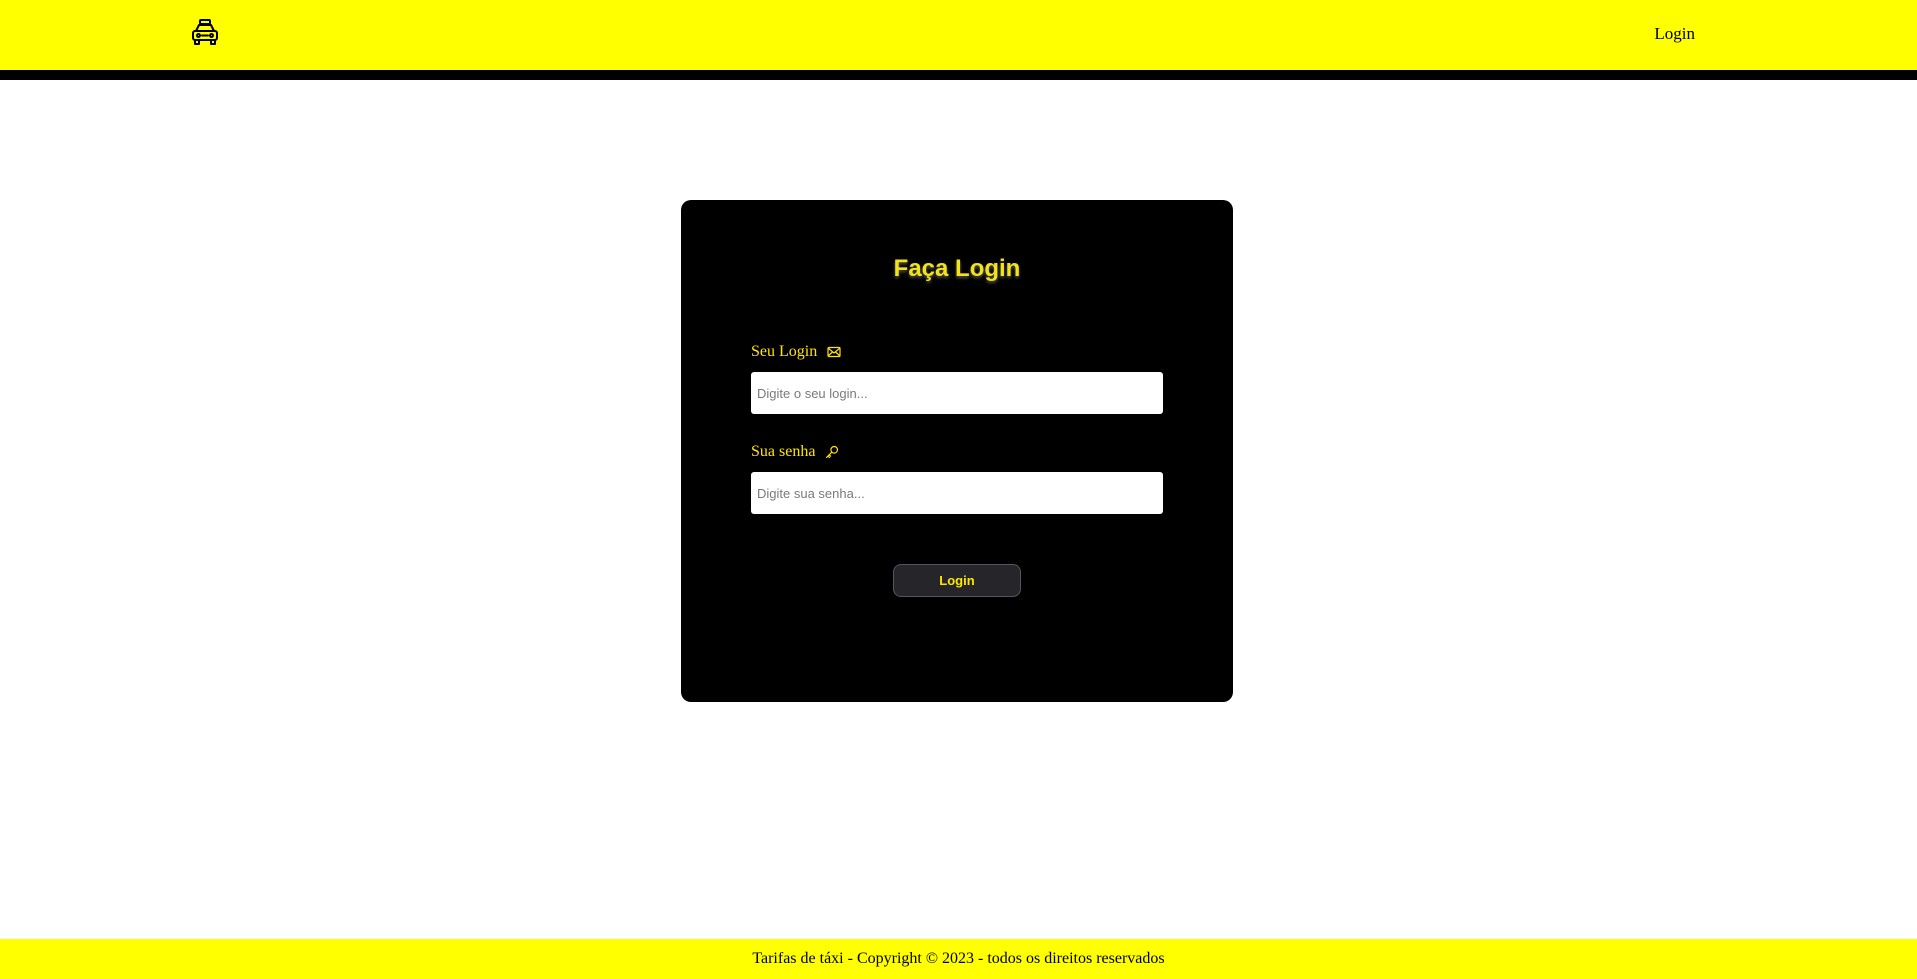  I want to click on password-label-text: Sua senha, so click(783, 451).